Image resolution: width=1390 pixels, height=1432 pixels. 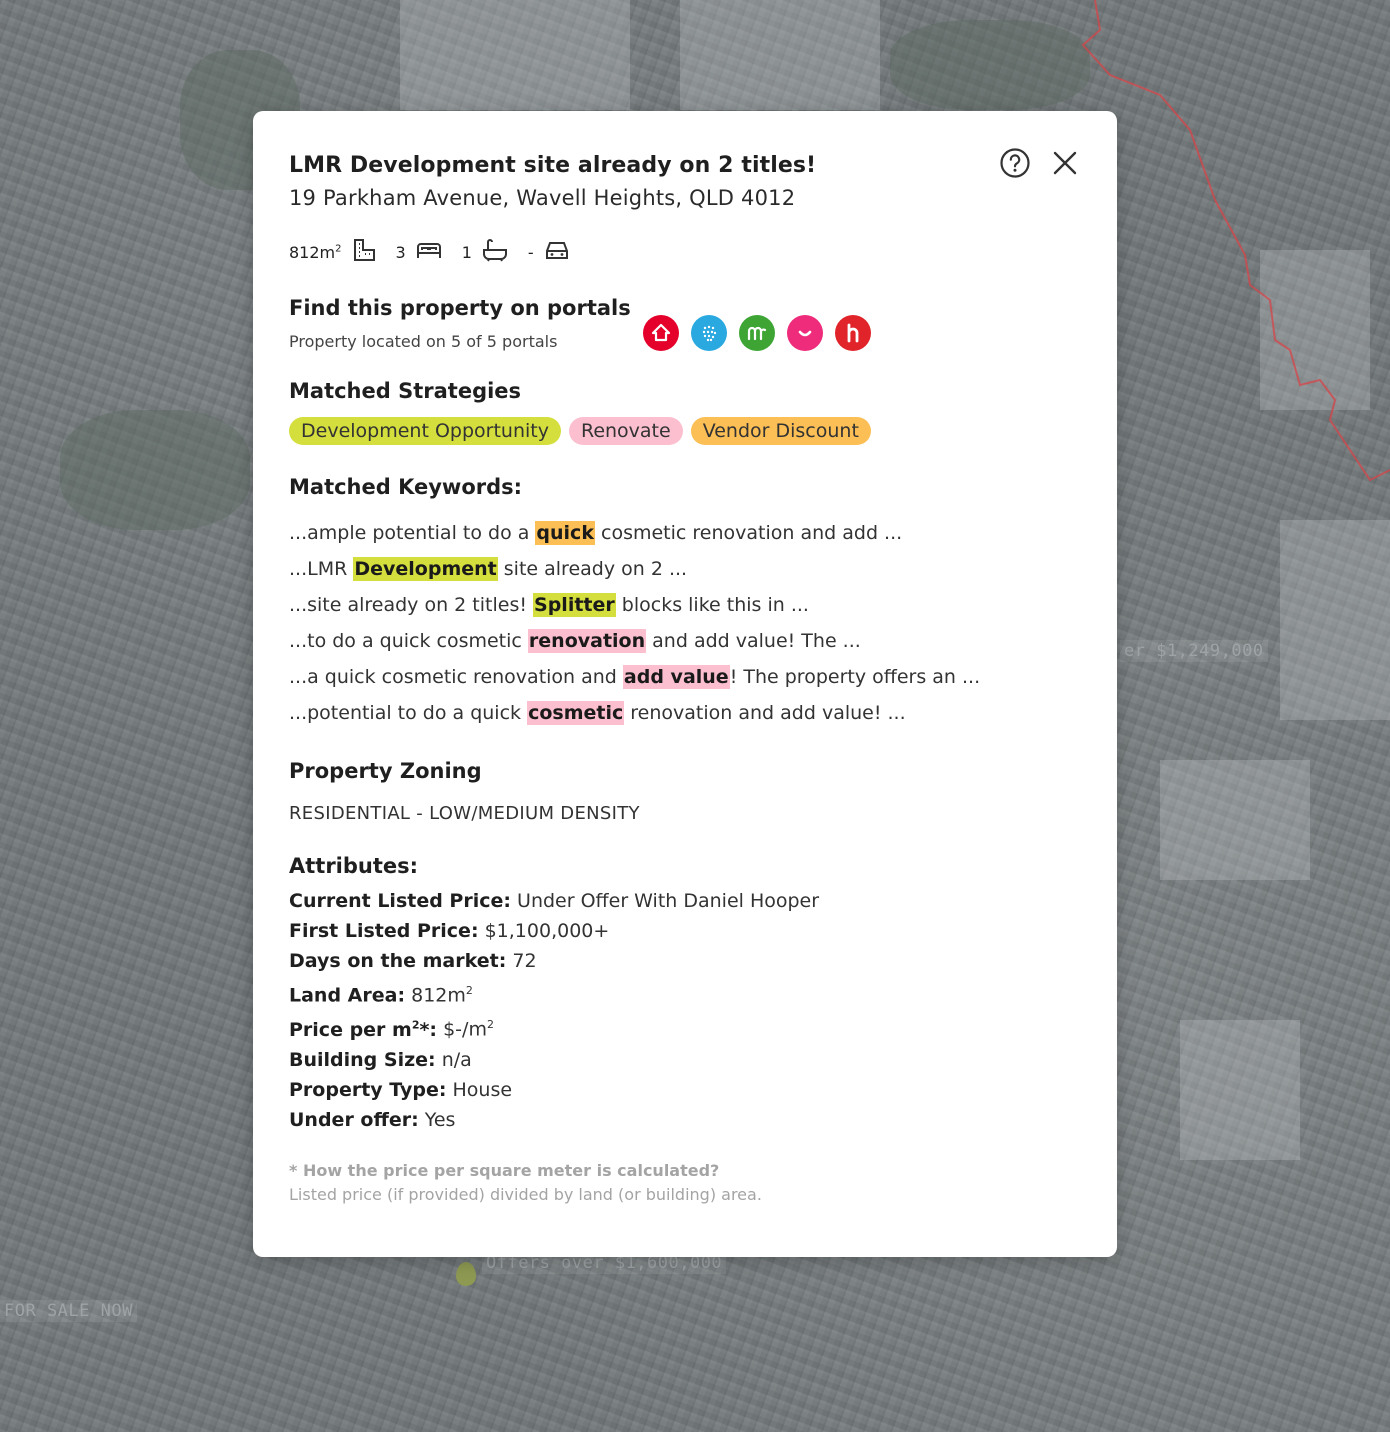 What do you see at coordinates (380, 1059) in the screenshot?
I see `attr-building-size: Building Size: n/a` at bounding box center [380, 1059].